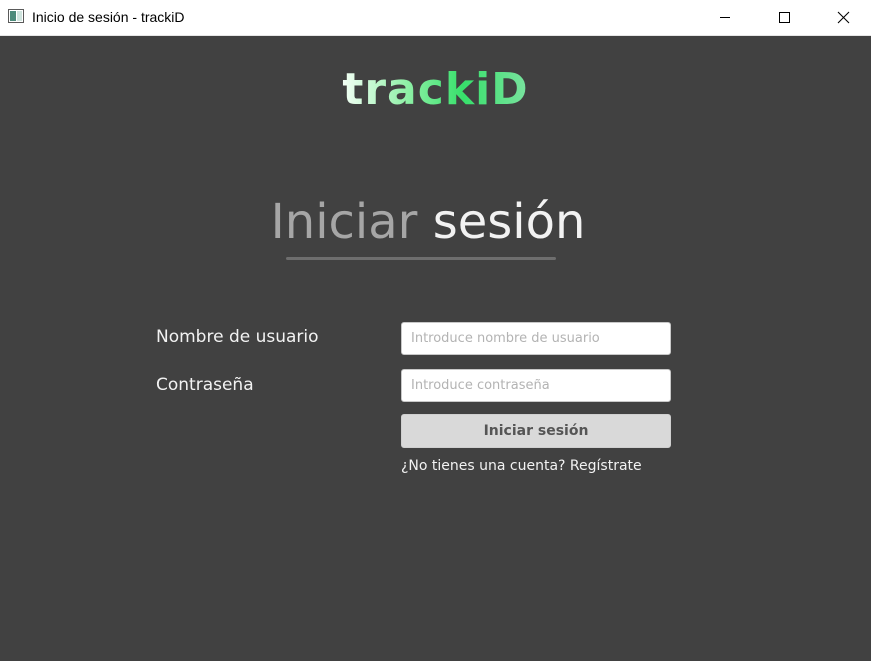 The height and width of the screenshot is (661, 871). What do you see at coordinates (536, 431) in the screenshot?
I see `login-button: Iniciar sesión` at bounding box center [536, 431].